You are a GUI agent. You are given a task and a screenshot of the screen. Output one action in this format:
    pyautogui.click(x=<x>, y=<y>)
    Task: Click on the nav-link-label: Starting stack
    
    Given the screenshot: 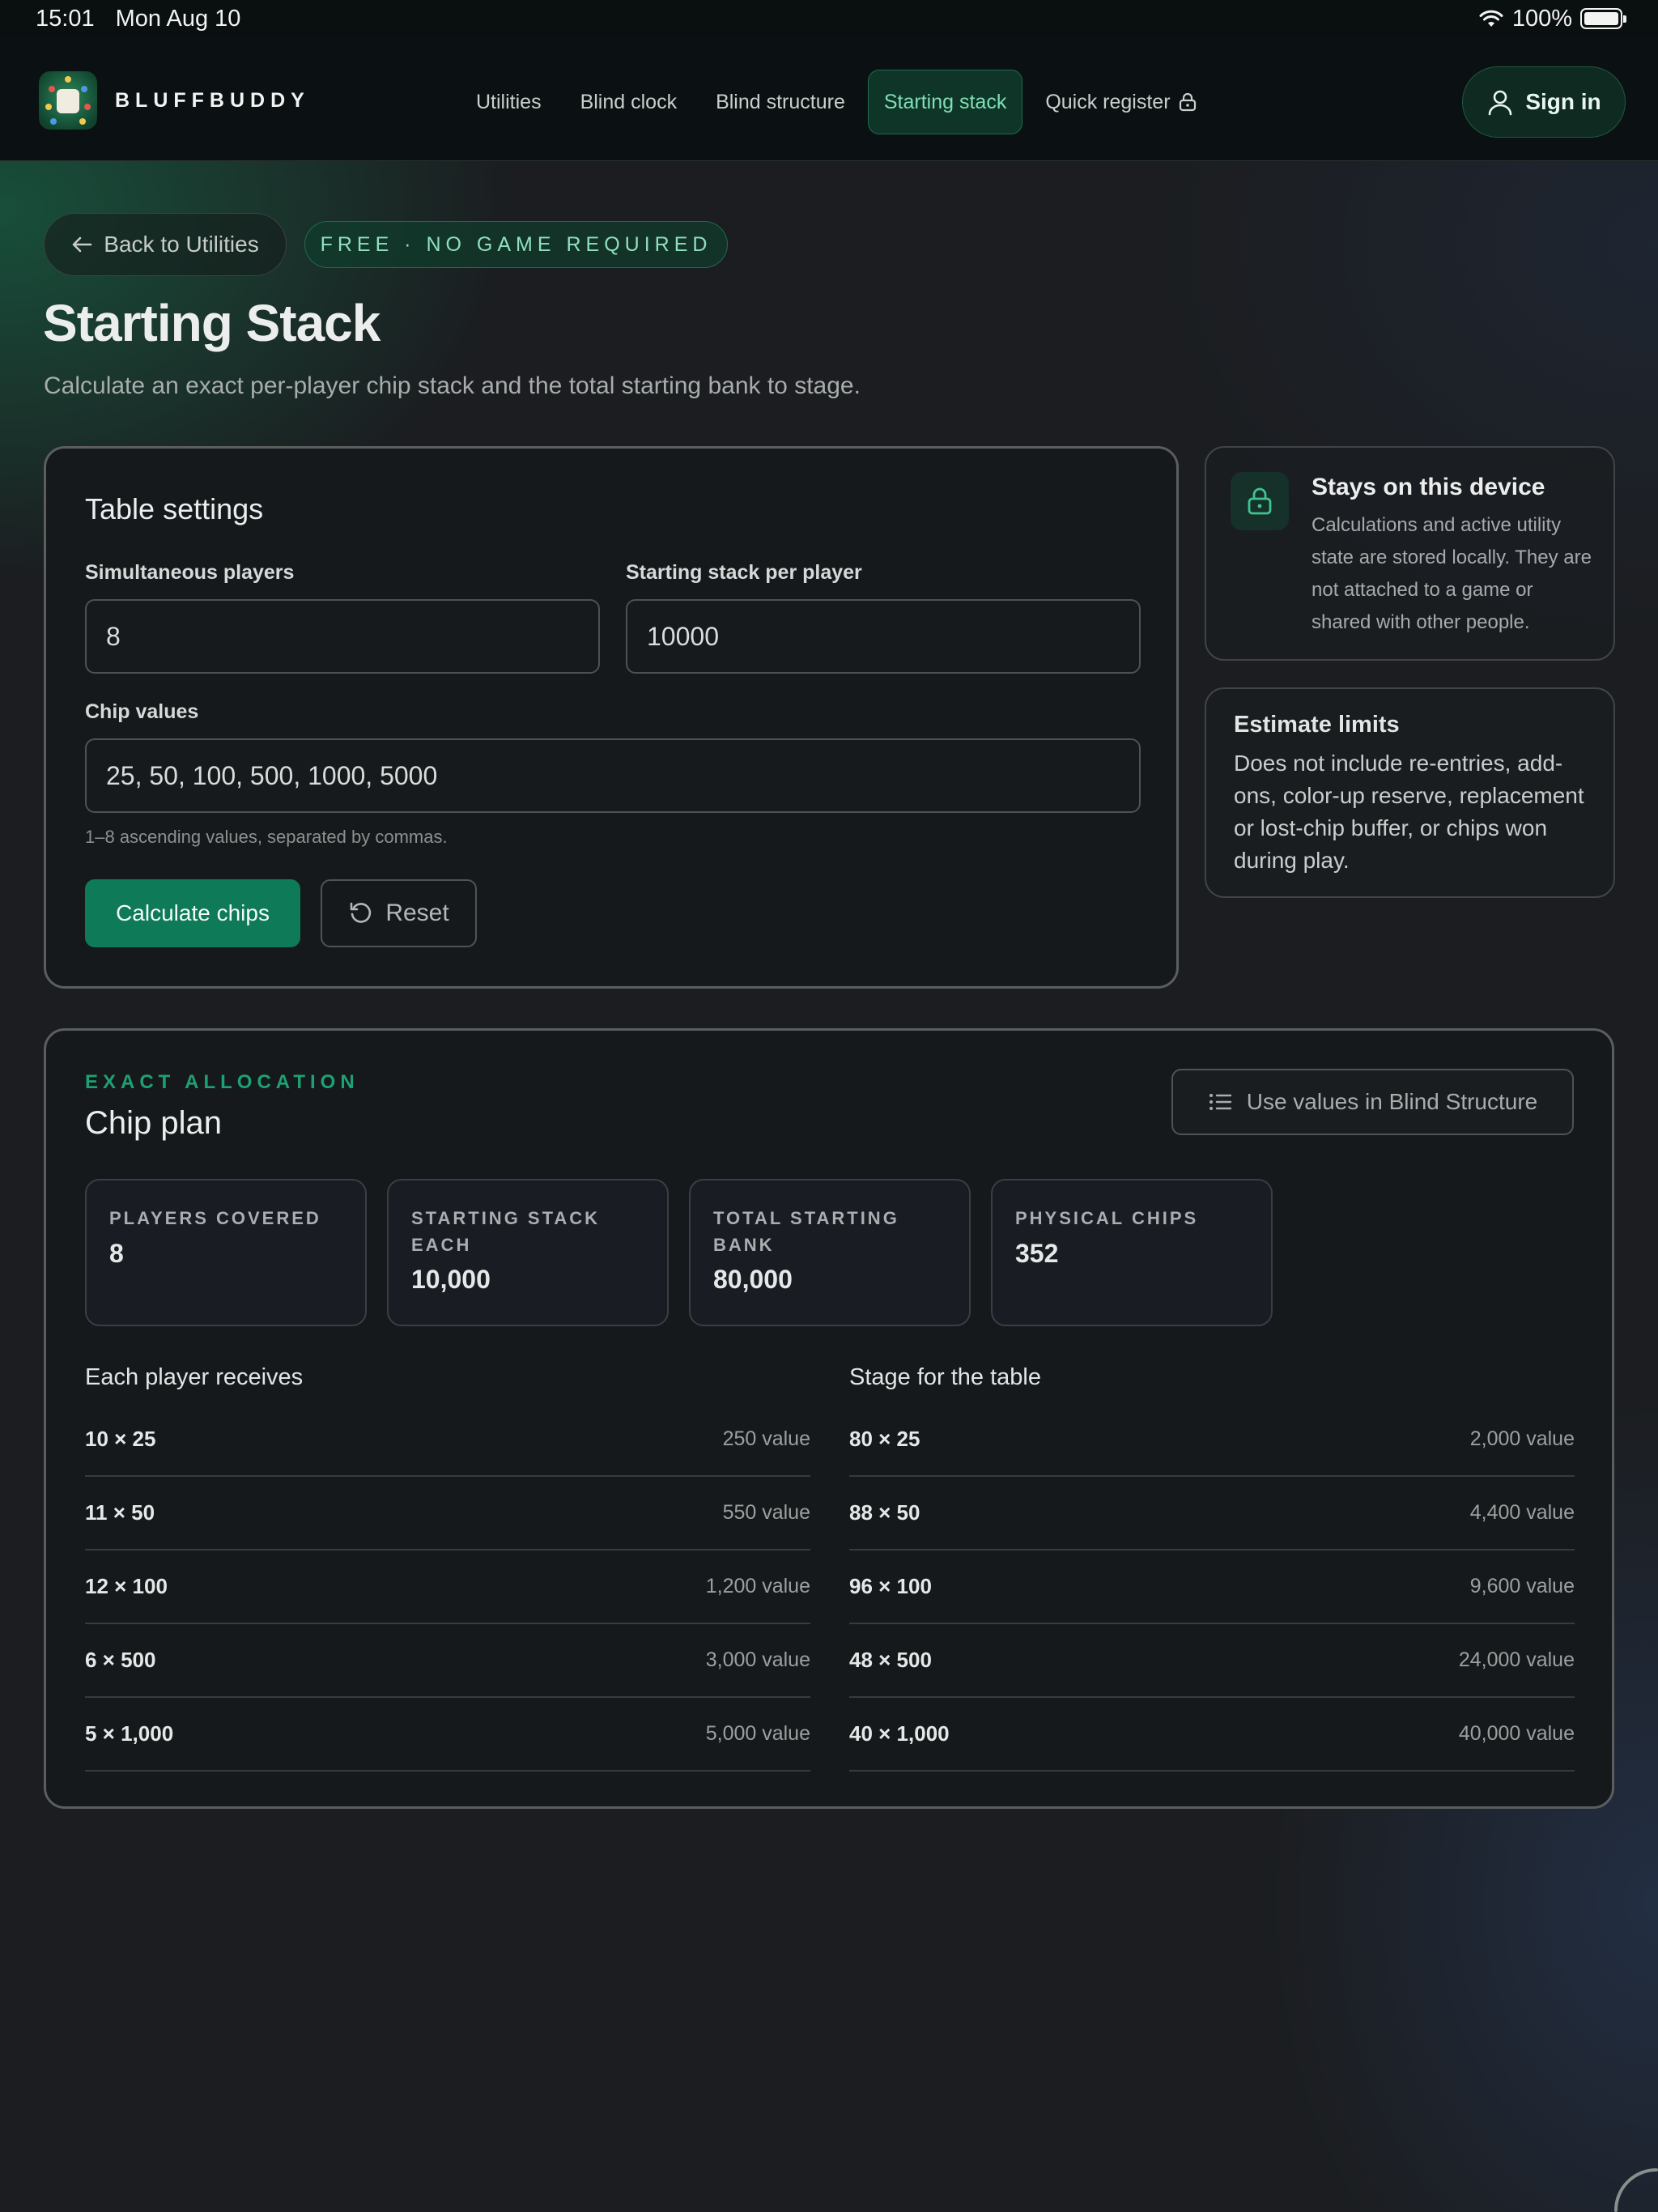 What is the action you would take?
    pyautogui.click(x=945, y=102)
    